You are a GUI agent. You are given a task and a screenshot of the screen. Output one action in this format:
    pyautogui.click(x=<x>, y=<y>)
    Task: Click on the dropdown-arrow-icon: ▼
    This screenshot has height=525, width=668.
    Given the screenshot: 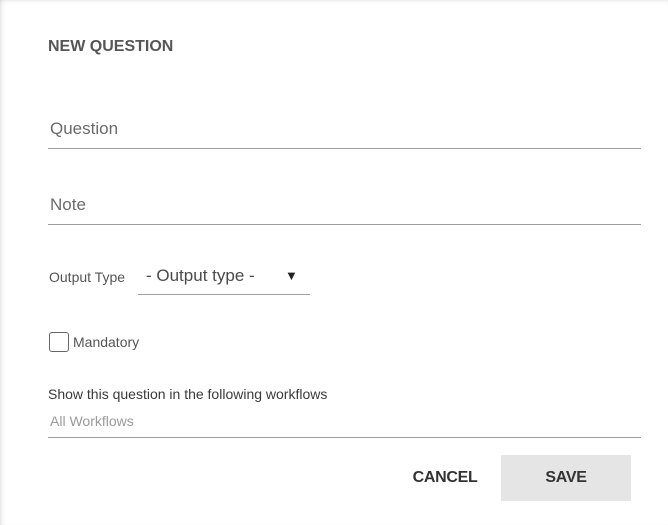 What is the action you would take?
    pyautogui.click(x=291, y=275)
    